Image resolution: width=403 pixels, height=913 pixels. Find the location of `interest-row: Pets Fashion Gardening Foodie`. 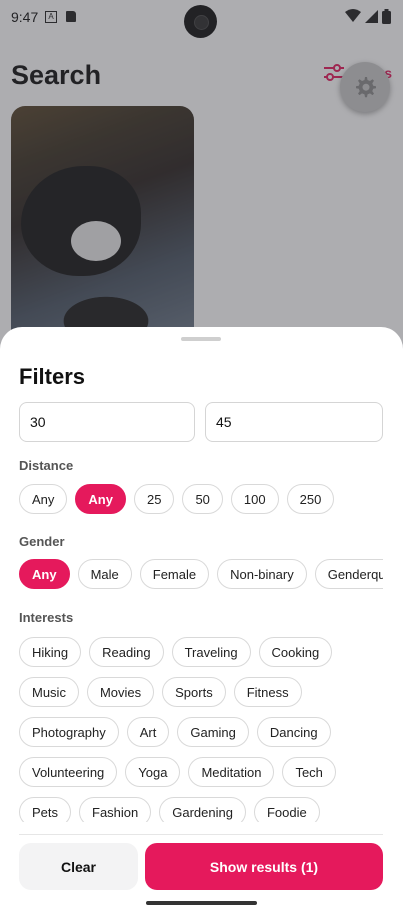

interest-row: Pets Fashion Gardening Foodie is located at coordinates (204, 809).